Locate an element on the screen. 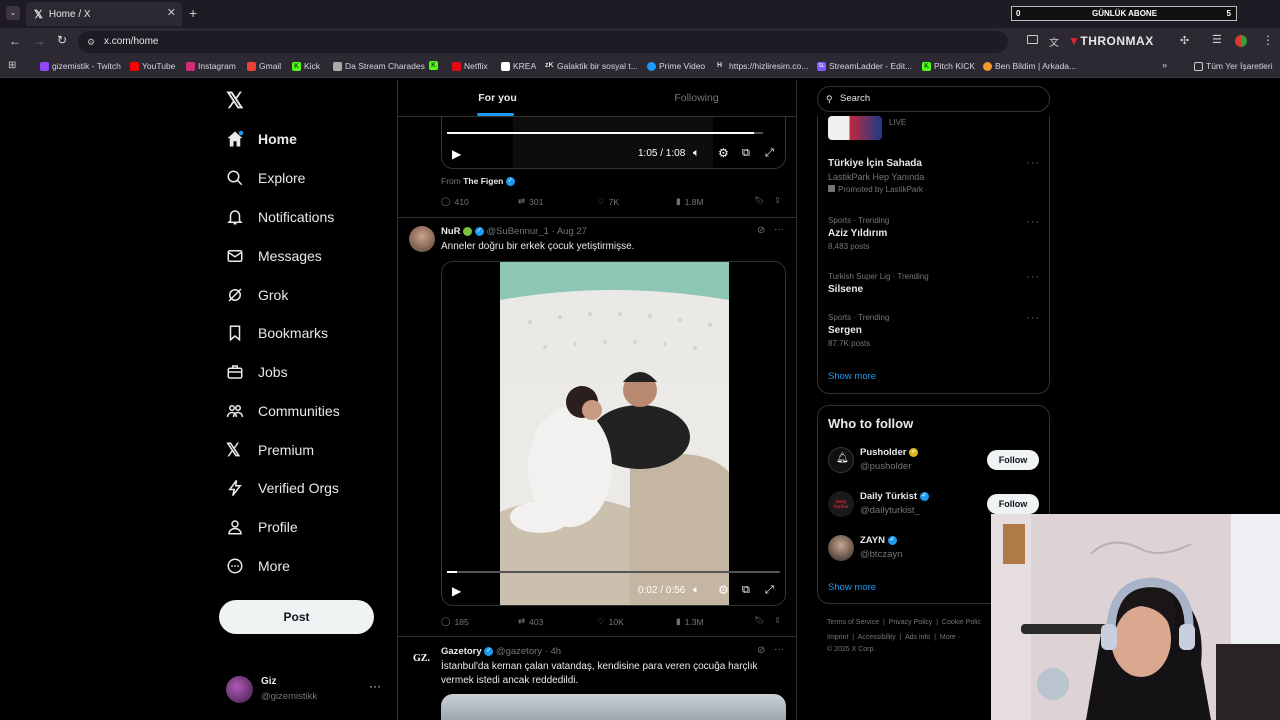  translate-icon: 文 is located at coordinates (1054, 41).